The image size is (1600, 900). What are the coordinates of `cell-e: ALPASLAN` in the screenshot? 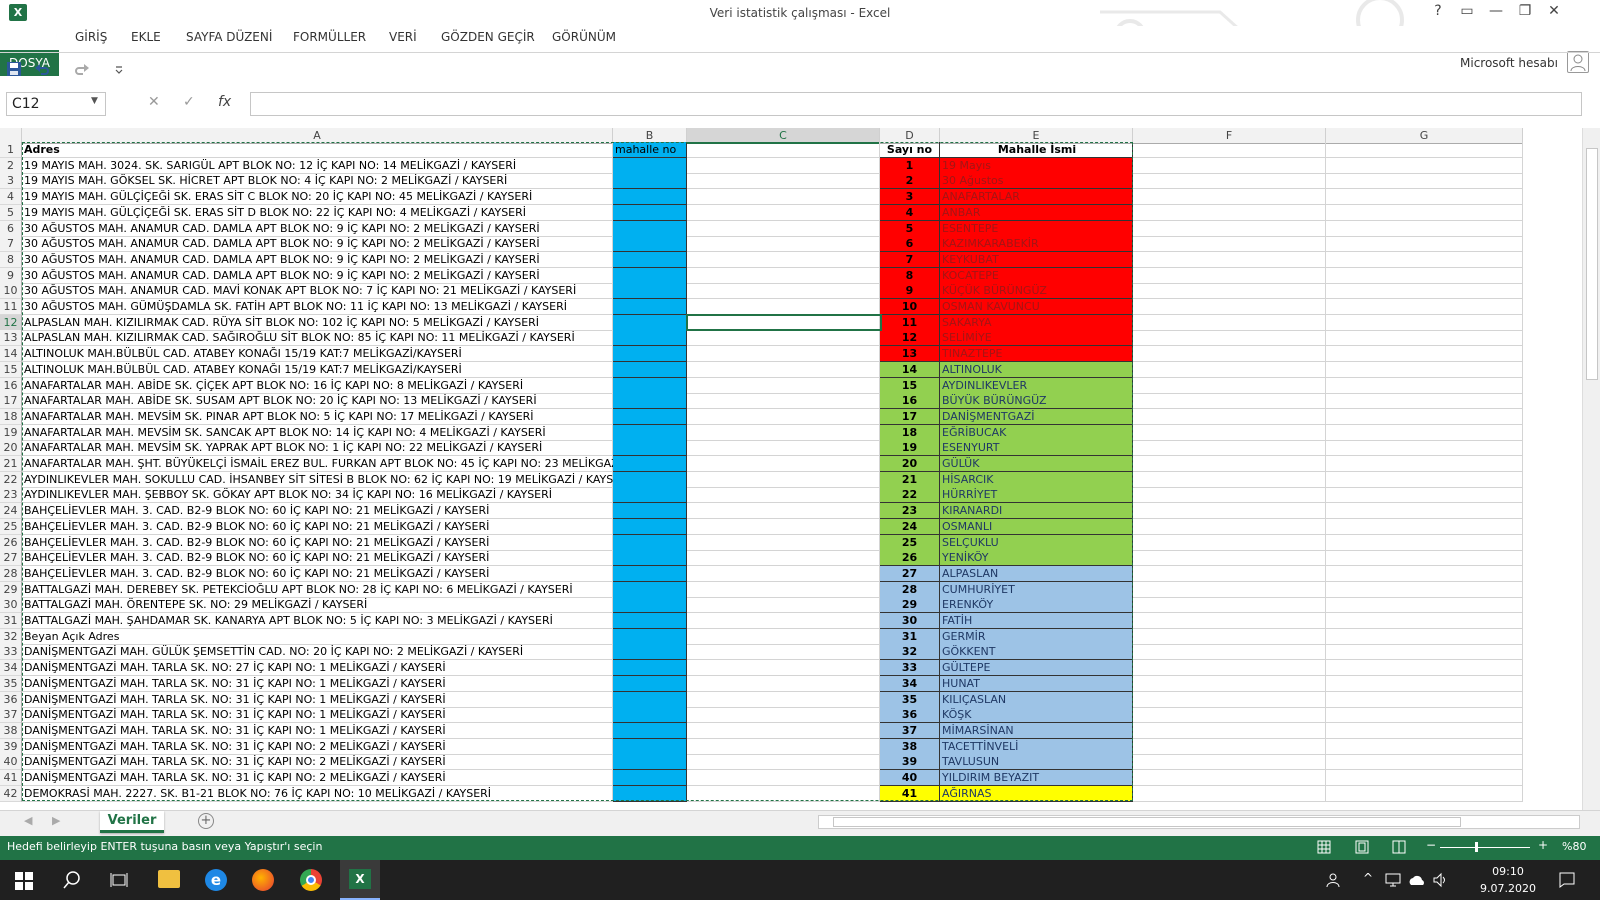 It's located at (1036, 573).